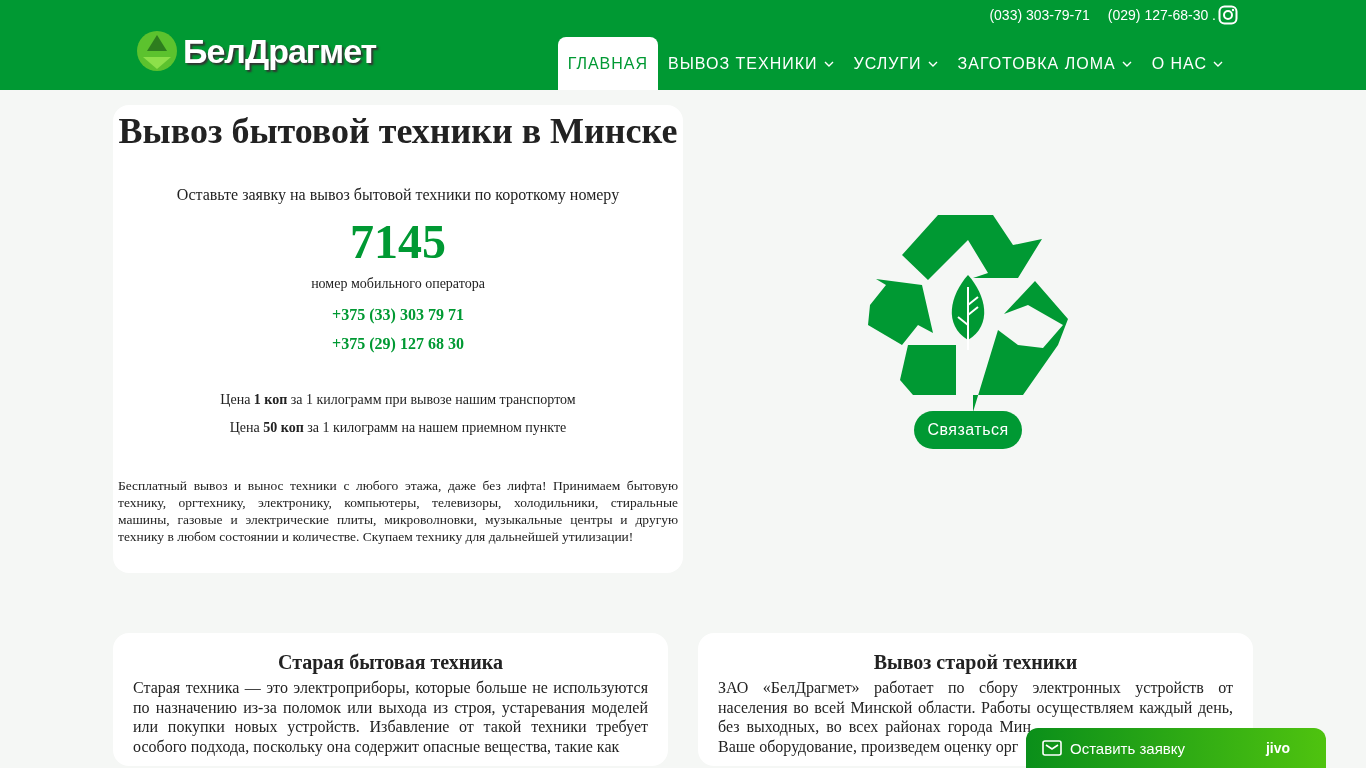 The height and width of the screenshot is (768, 1366). What do you see at coordinates (398, 428) in the screenshot?
I see `price-text: Цена 50 коп за 1 килограмм на нашем приемном пункте` at bounding box center [398, 428].